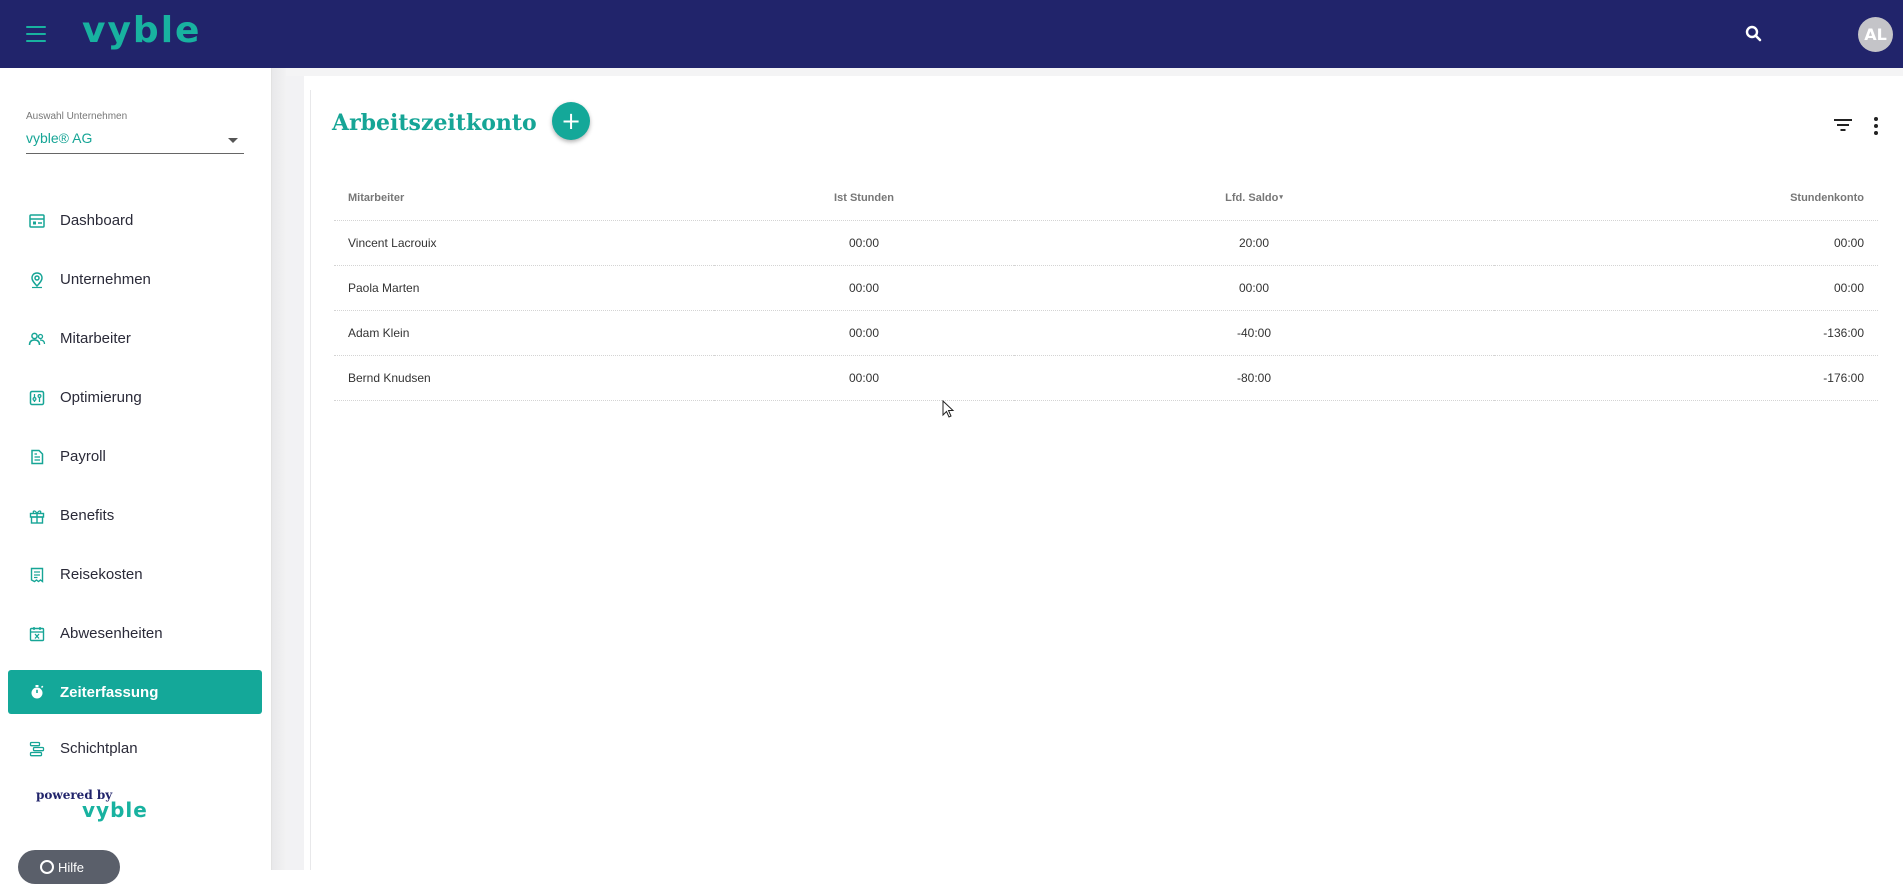  Describe the element at coordinates (951, 34) in the screenshot. I see `top-app-bar: vyble AL` at that location.